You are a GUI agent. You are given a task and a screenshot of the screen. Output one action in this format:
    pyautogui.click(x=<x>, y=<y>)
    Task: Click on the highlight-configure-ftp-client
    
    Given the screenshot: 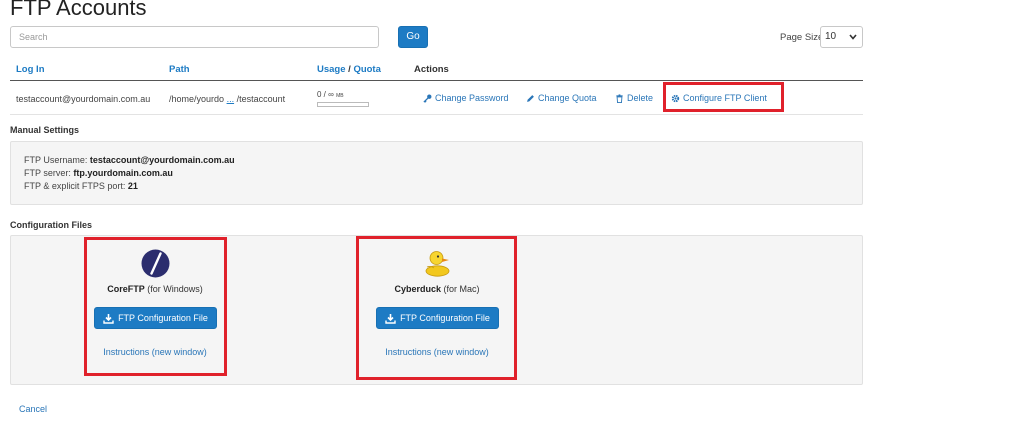 What is the action you would take?
    pyautogui.click(x=723, y=97)
    